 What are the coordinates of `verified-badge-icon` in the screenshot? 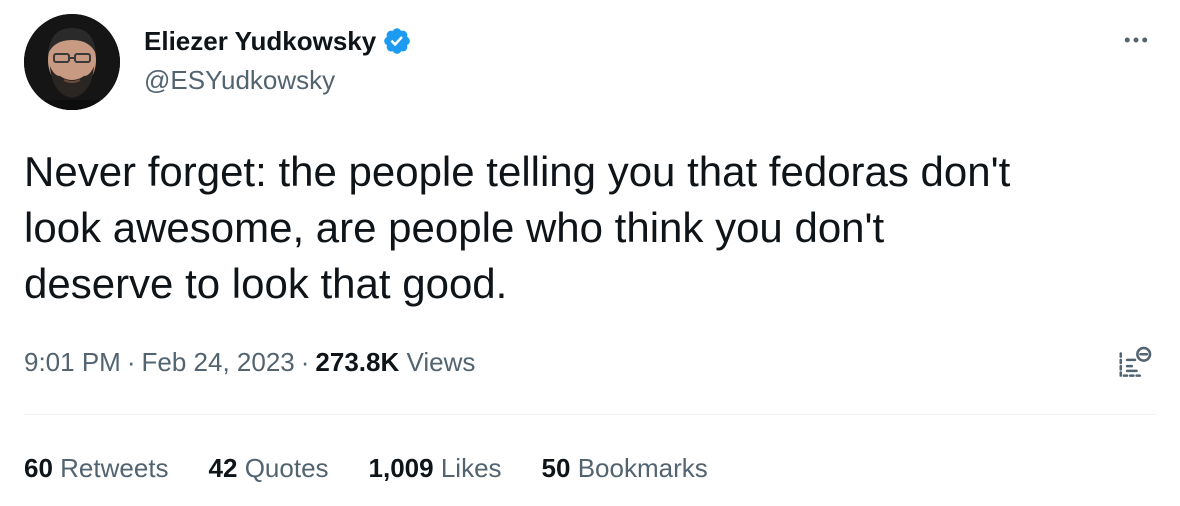 It's located at (397, 41).